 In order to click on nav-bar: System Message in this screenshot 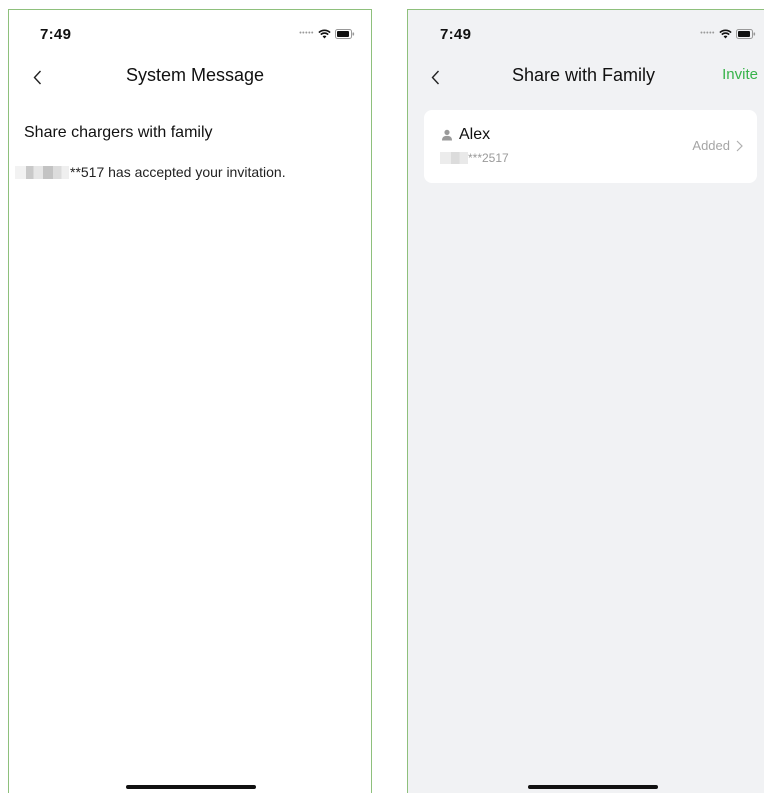, I will do `click(190, 77)`.